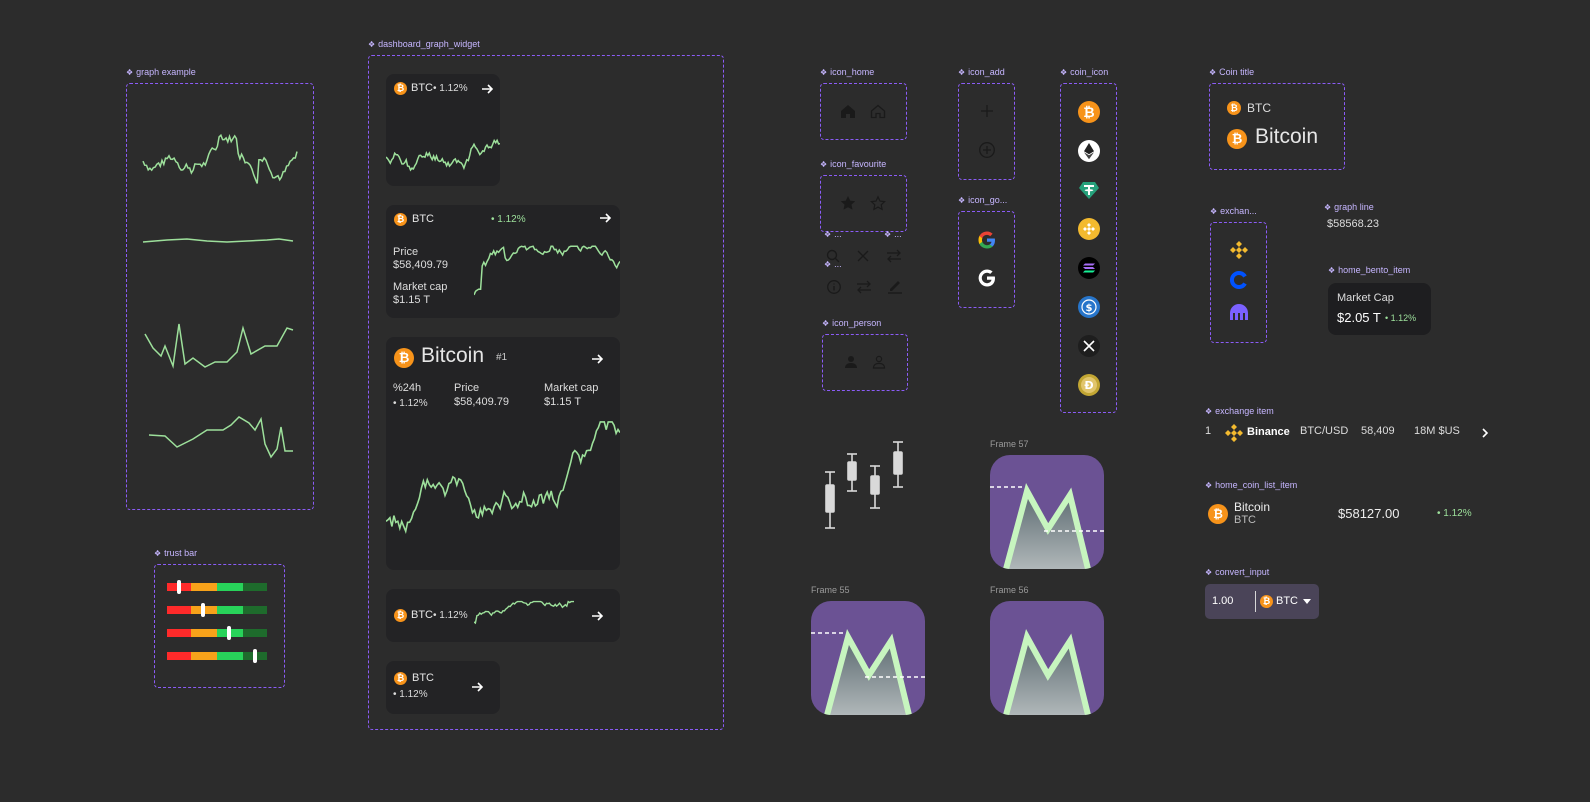 This screenshot has height=802, width=1590. What do you see at coordinates (422, 88) in the screenshot?
I see `widget1-symbol: BTC` at bounding box center [422, 88].